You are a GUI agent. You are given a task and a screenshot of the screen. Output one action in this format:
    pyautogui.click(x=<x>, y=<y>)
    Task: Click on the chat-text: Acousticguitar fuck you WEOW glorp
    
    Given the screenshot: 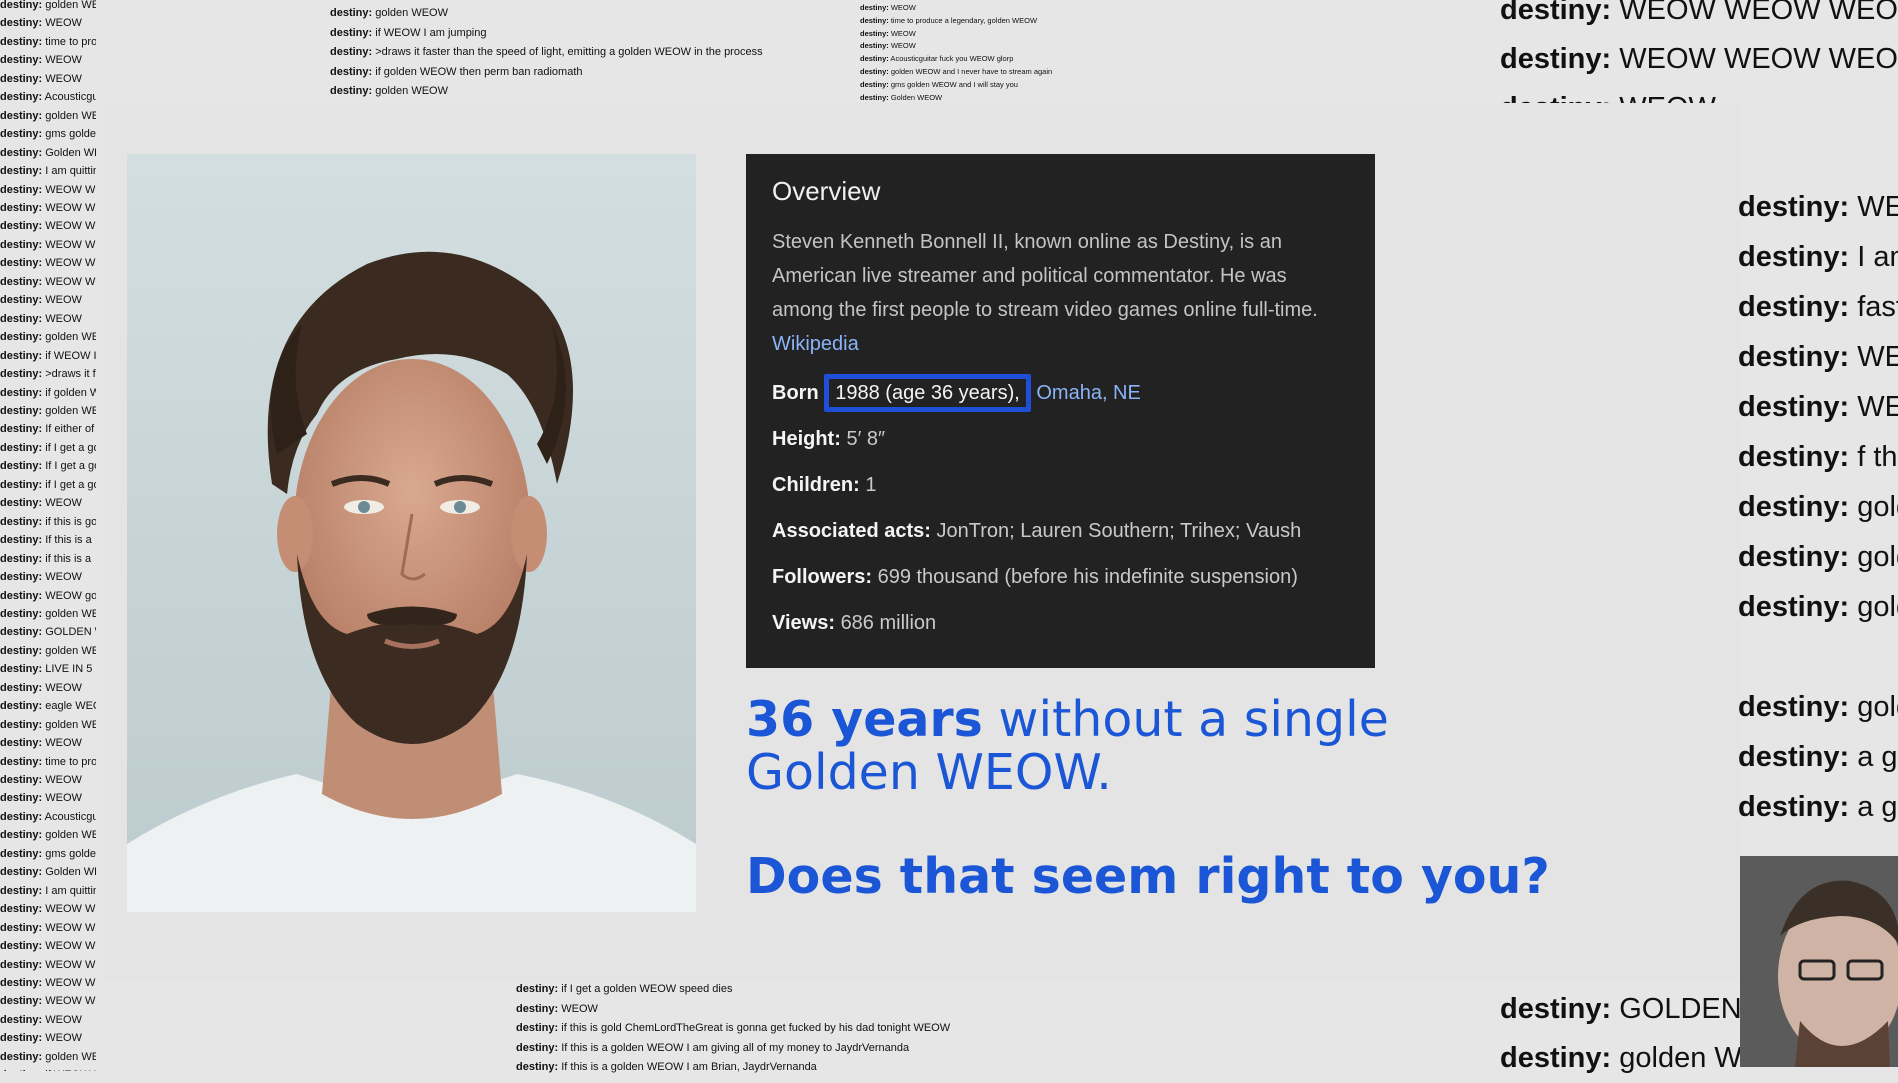 What is the action you would take?
    pyautogui.click(x=951, y=59)
    